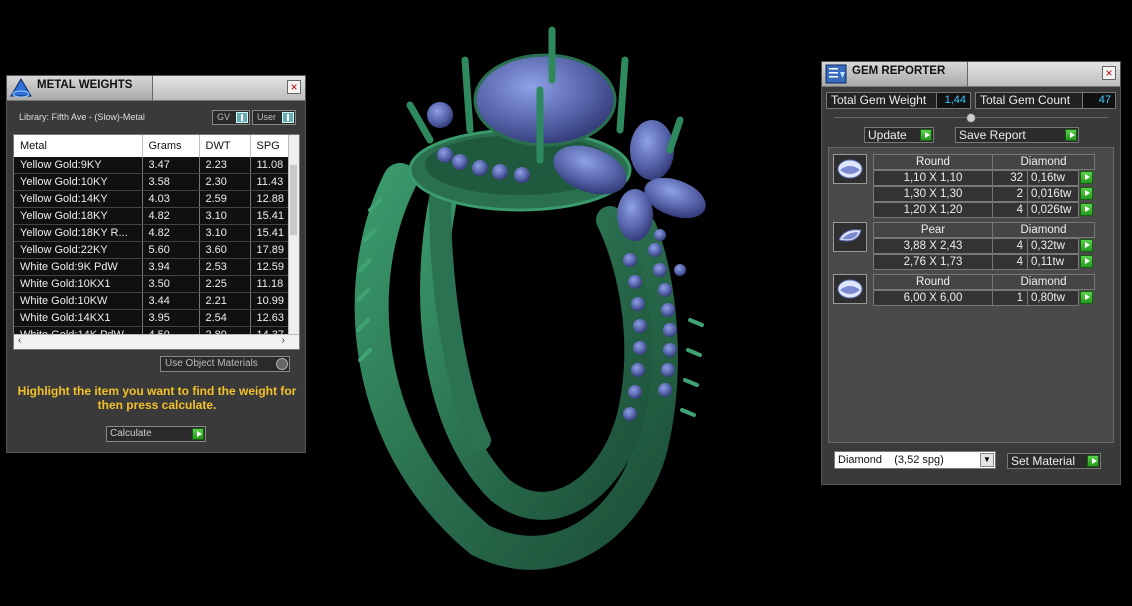  Describe the element at coordinates (153, 216) in the screenshot. I see `table-row: Yellow Gold:18KY 4.82 3.10 15.41` at that location.